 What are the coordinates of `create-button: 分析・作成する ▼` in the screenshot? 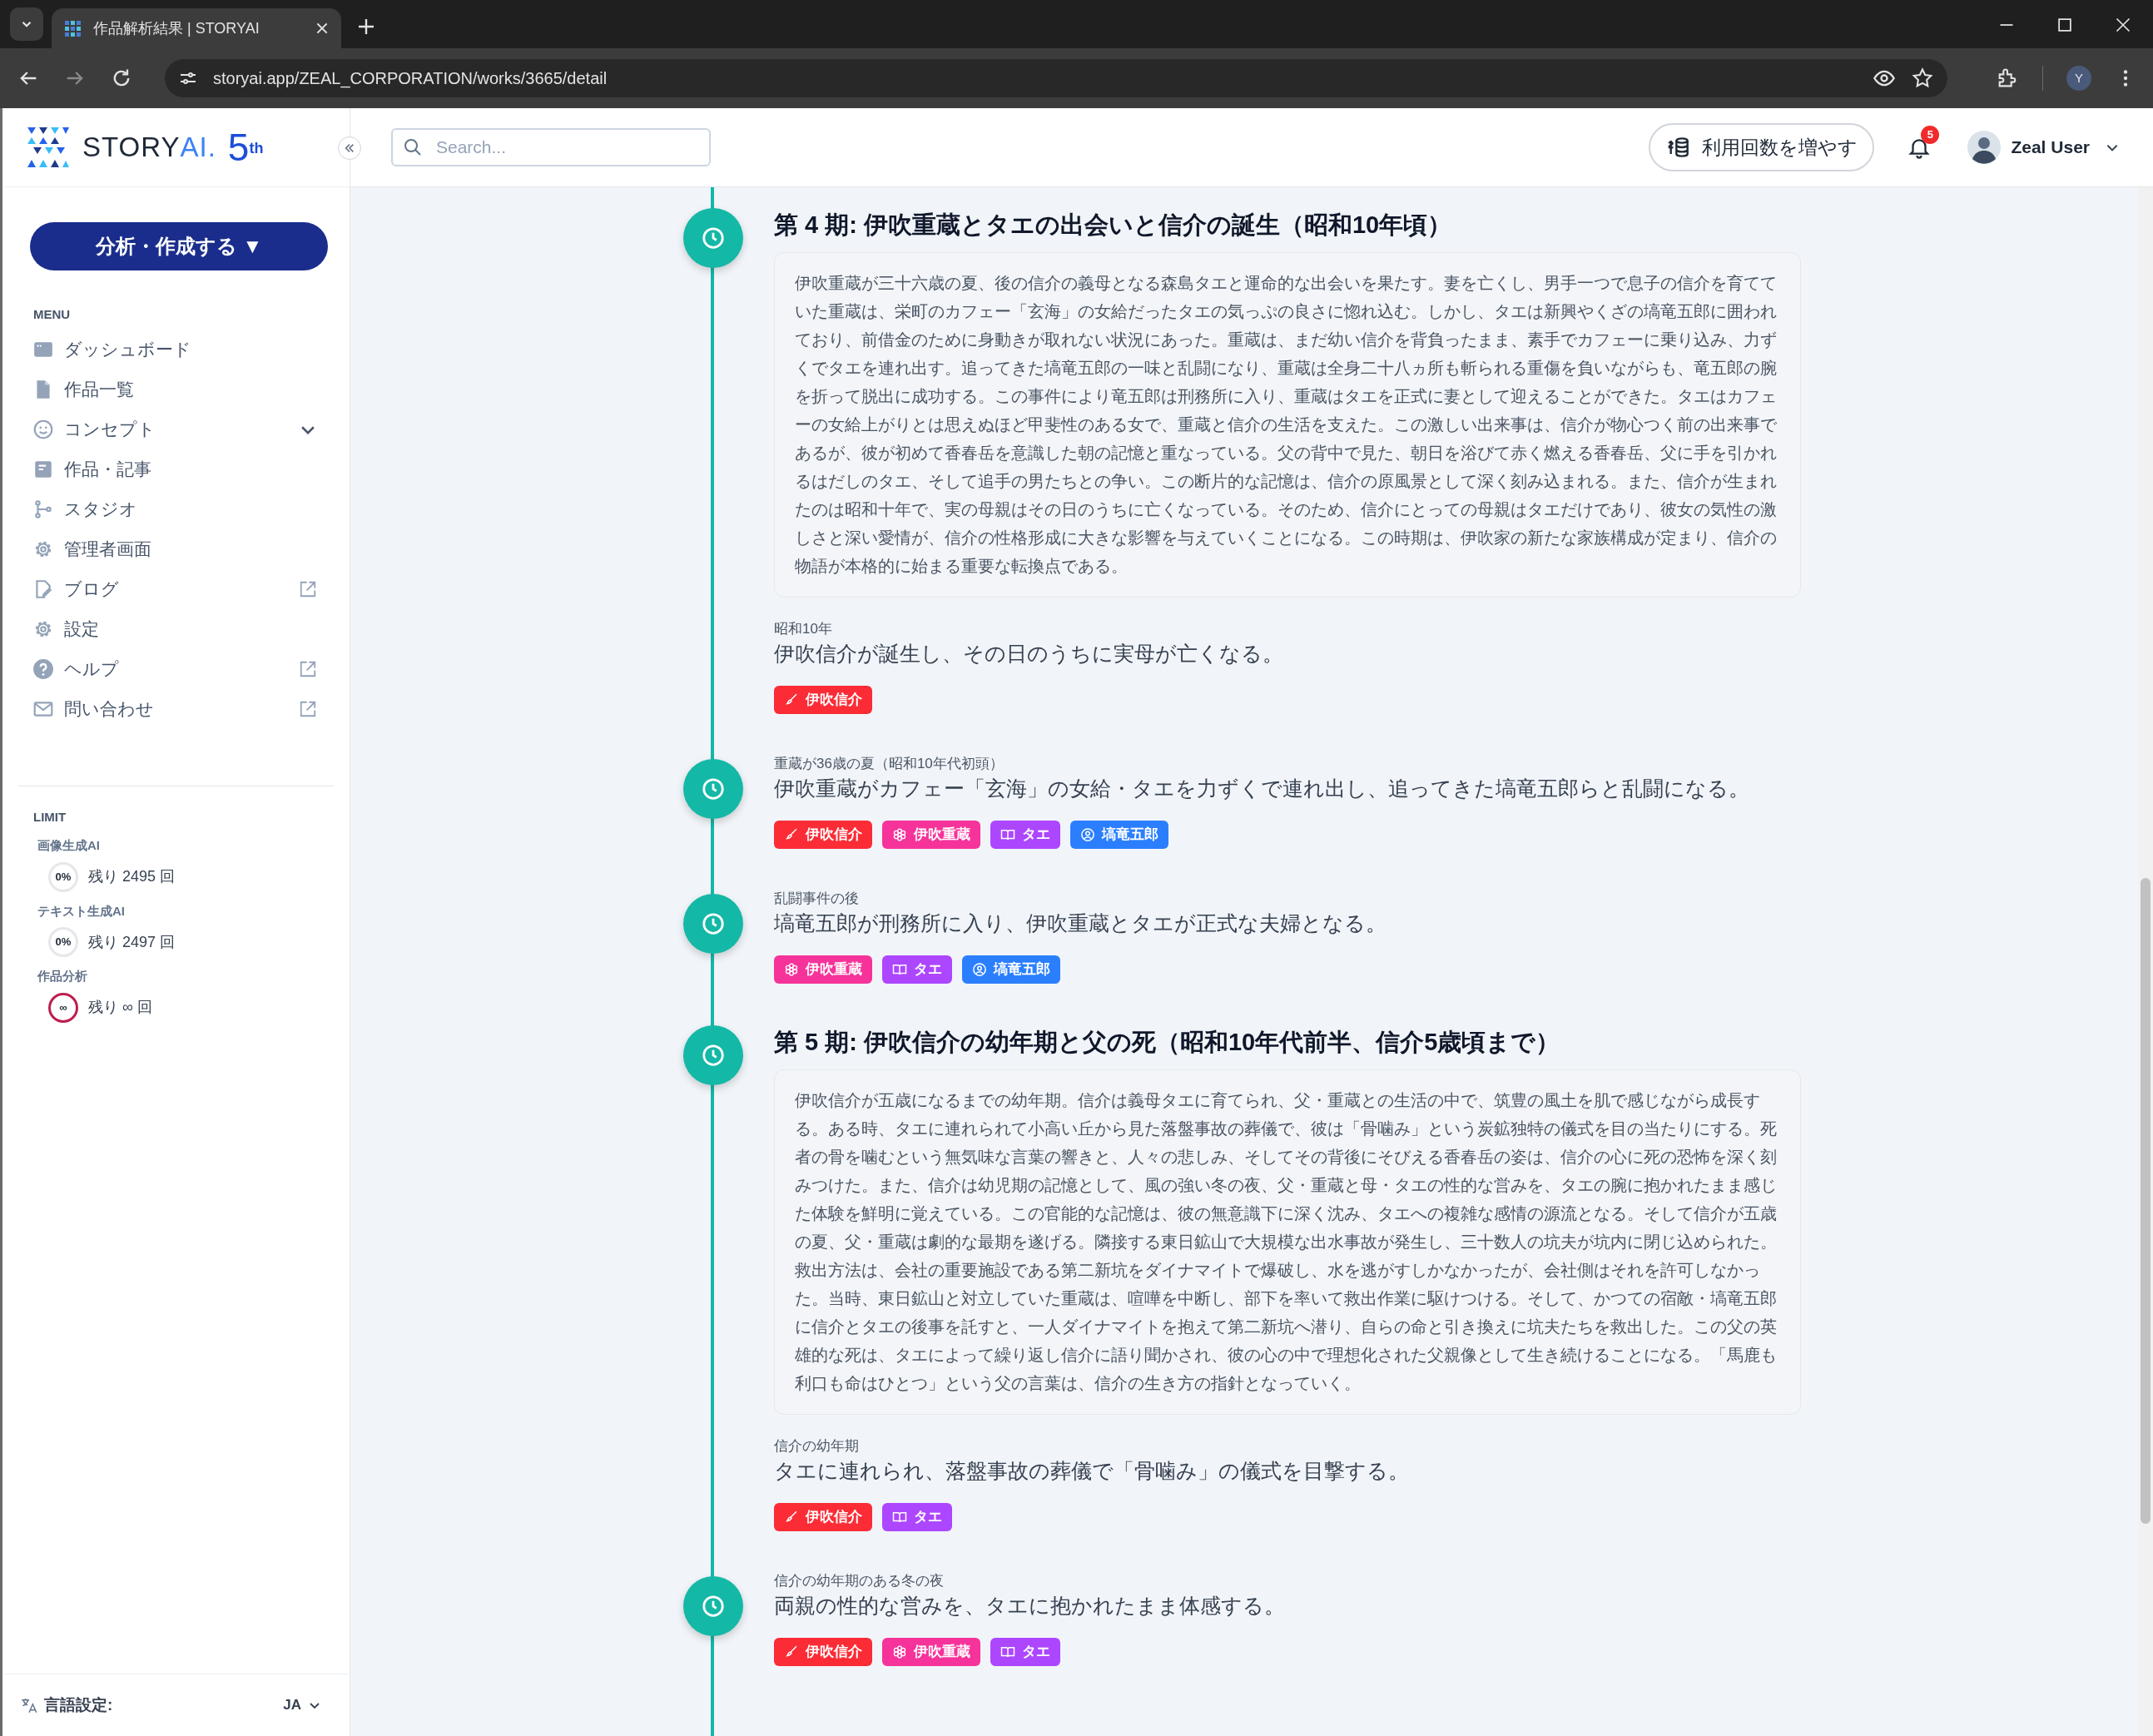 It's located at (179, 246).